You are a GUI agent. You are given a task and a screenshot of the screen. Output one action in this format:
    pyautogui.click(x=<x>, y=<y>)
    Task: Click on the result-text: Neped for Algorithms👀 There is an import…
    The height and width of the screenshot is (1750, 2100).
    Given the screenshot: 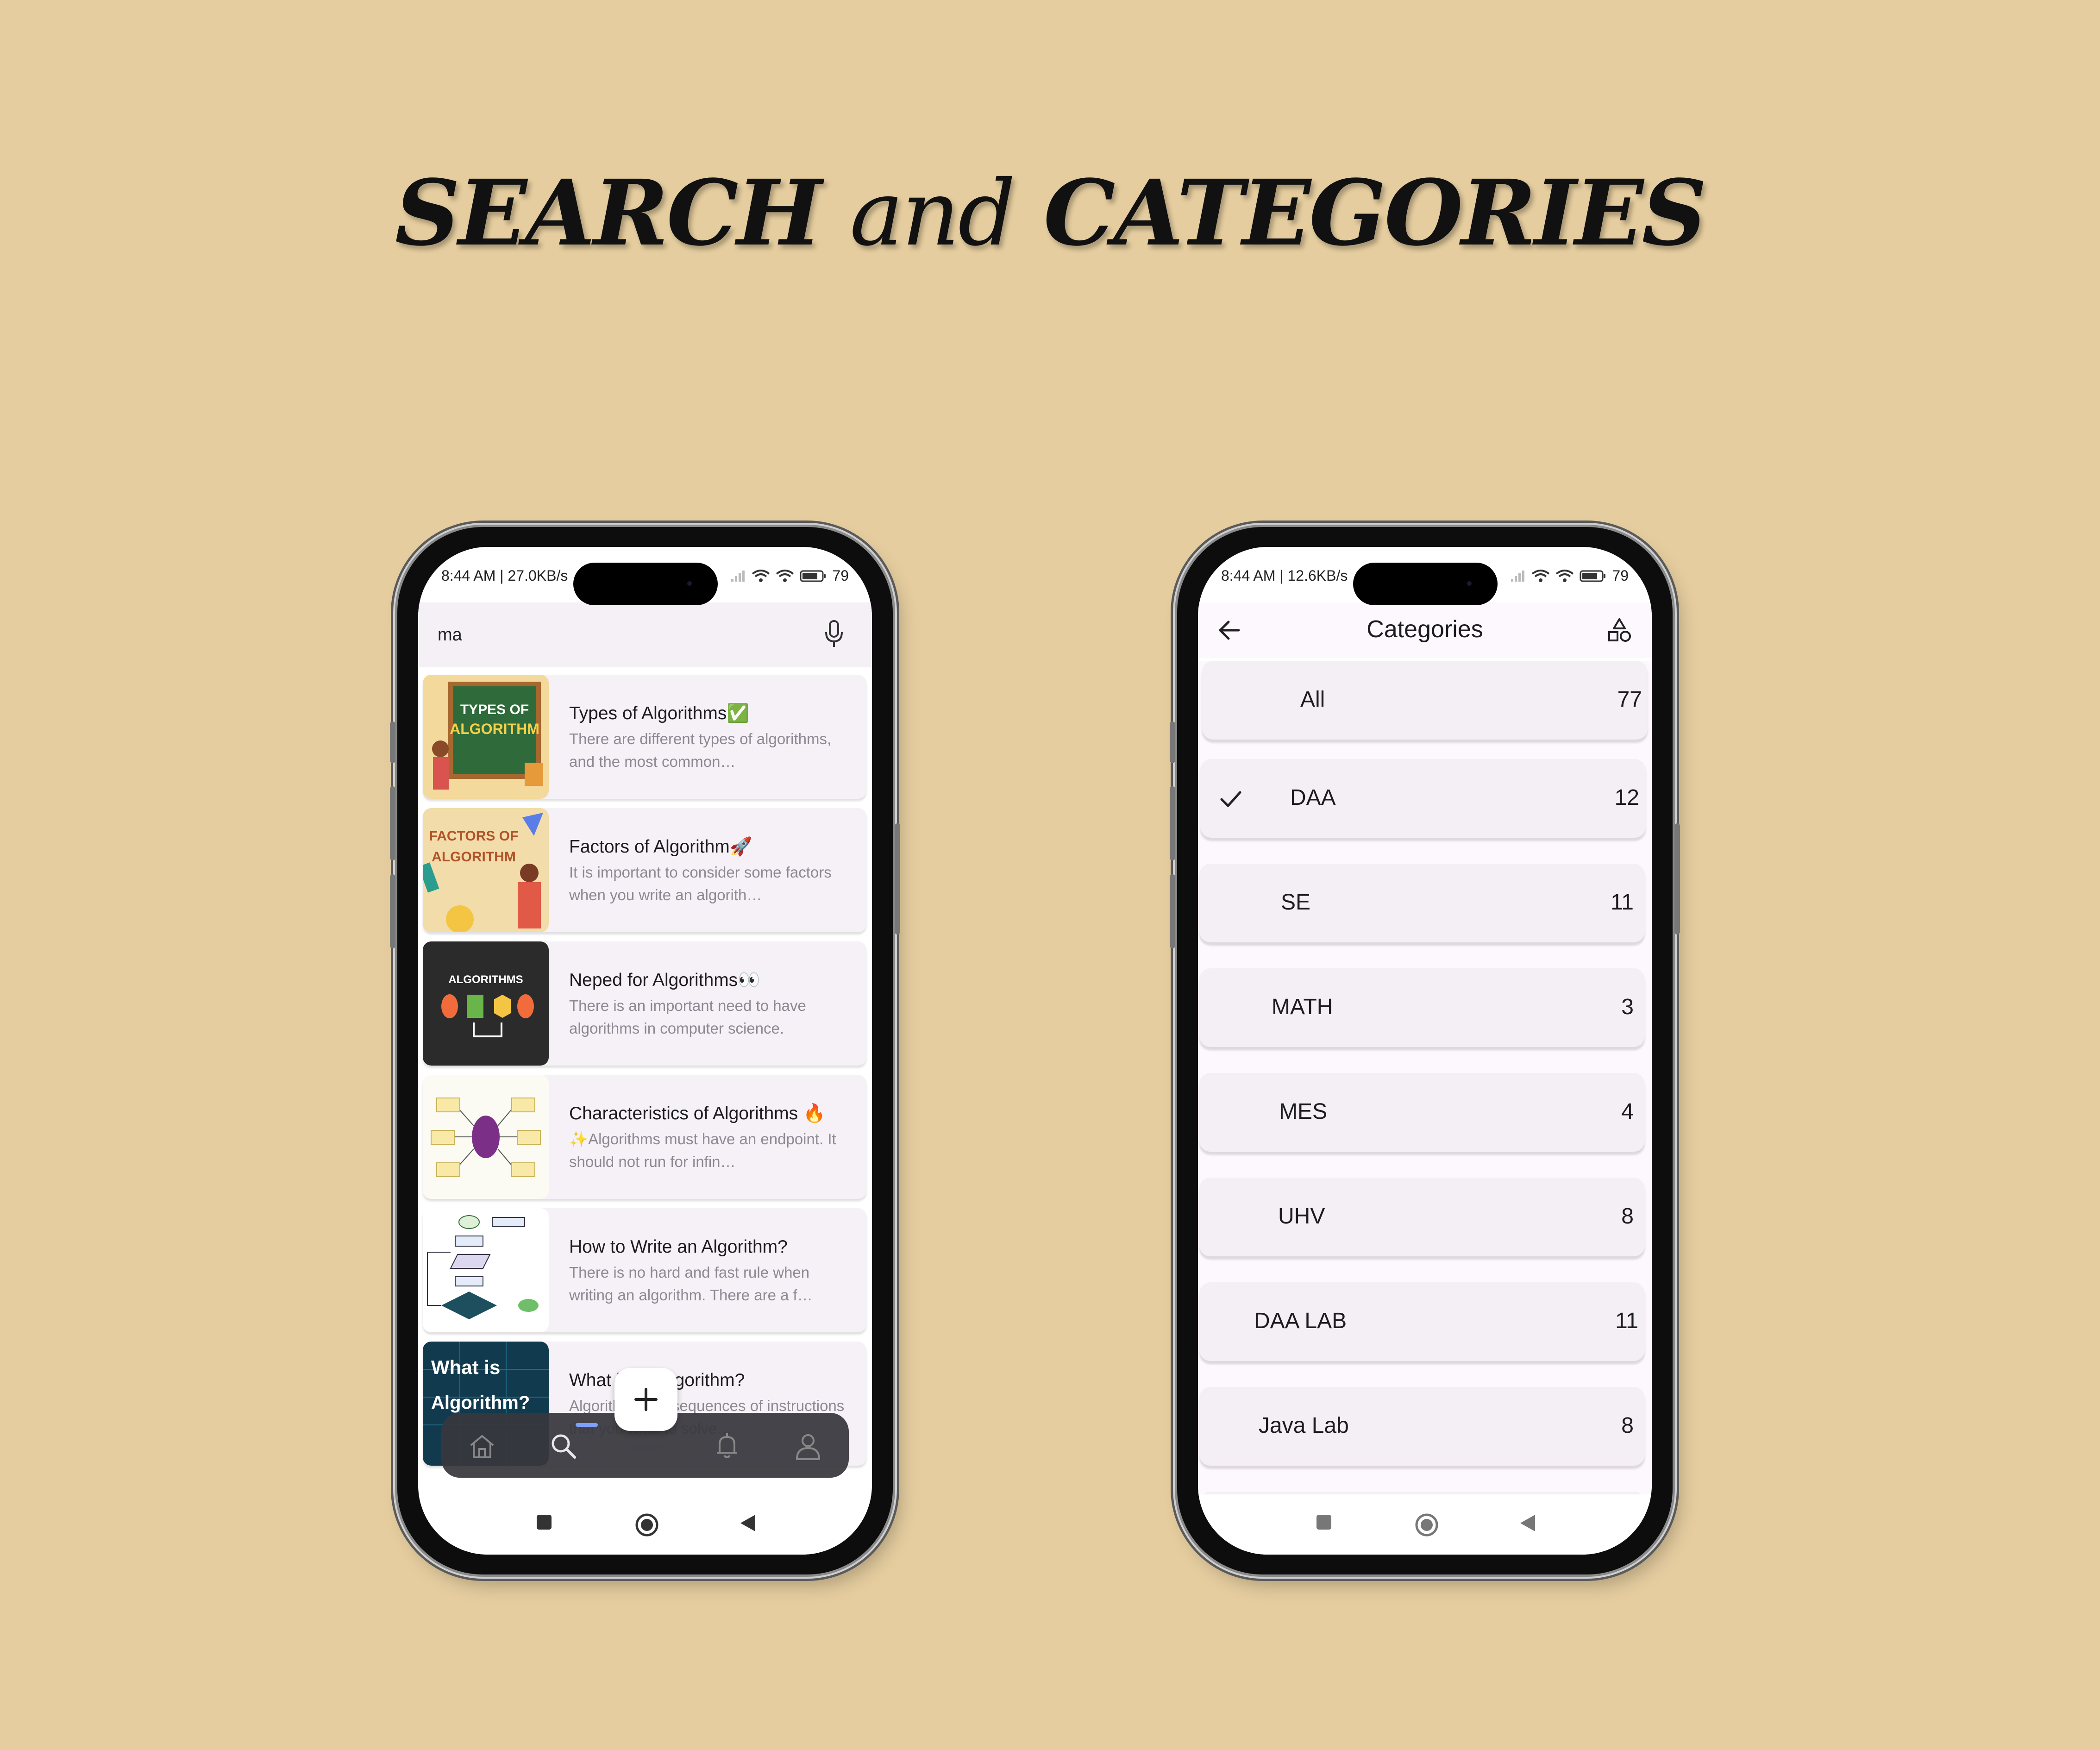 What is the action you would take?
    pyautogui.click(x=711, y=1003)
    